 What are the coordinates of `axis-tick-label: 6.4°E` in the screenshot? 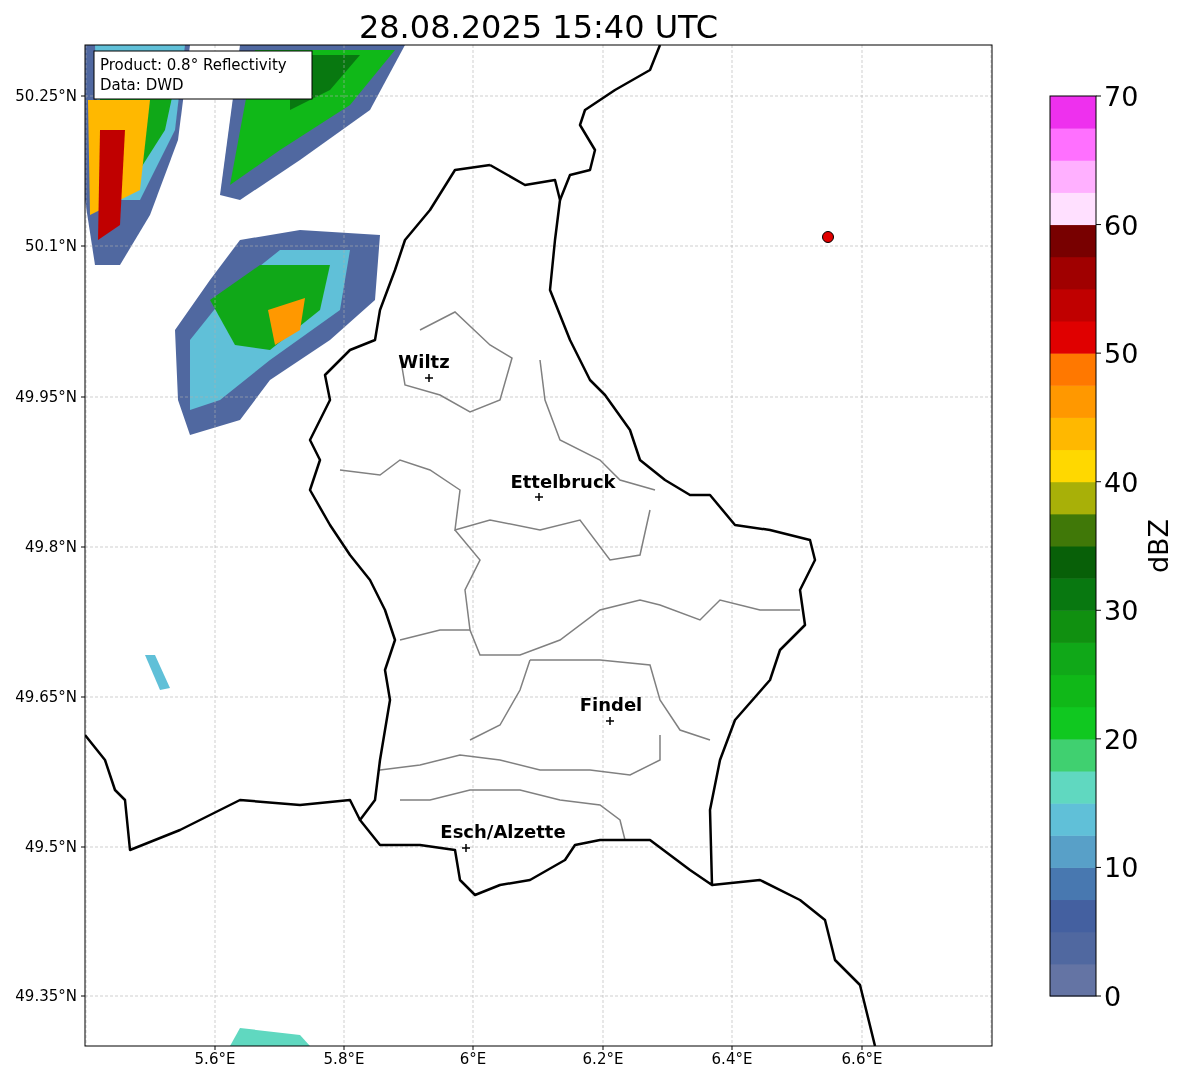 It's located at (732, 1059).